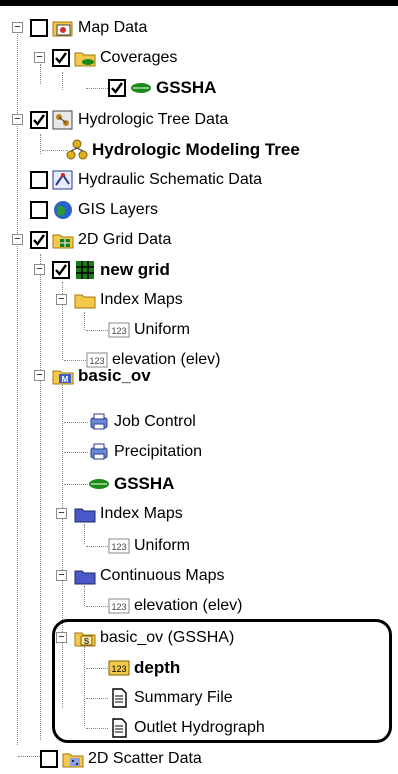  What do you see at coordinates (63, 120) in the screenshot?
I see `hydrologic-tree-icon` at bounding box center [63, 120].